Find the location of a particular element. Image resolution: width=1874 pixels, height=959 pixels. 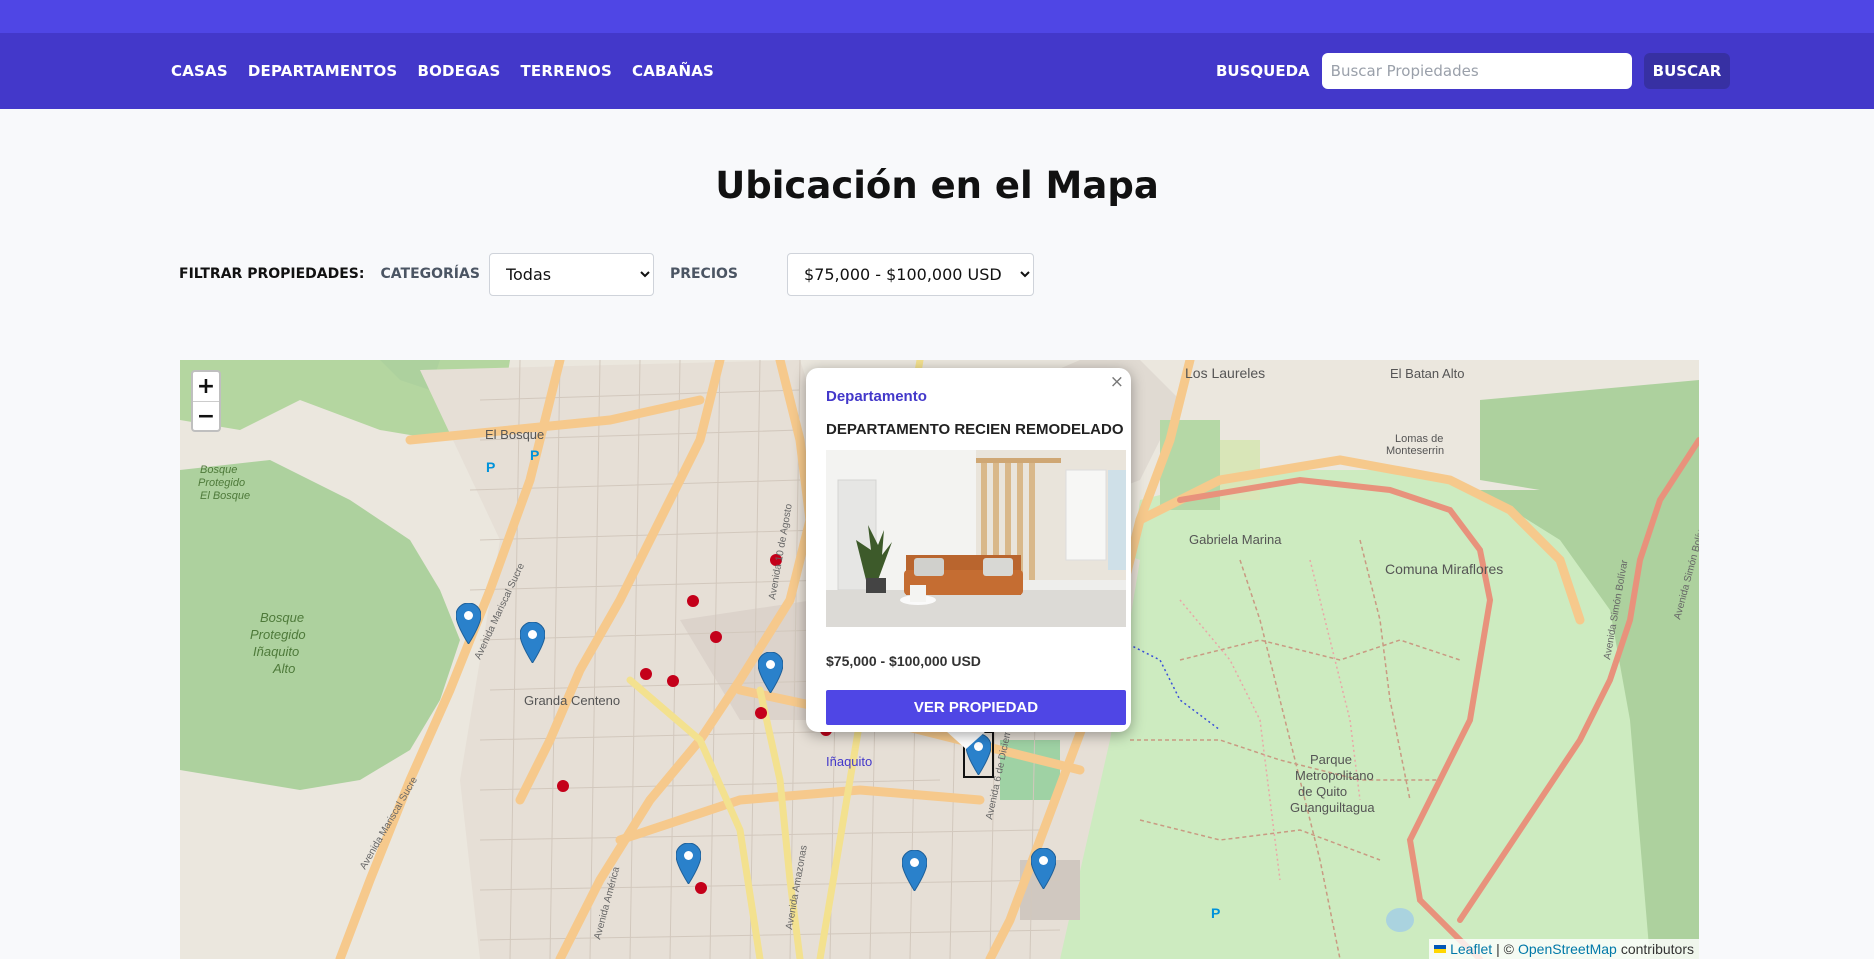

popup-close-button: × is located at coordinates (1117, 382).